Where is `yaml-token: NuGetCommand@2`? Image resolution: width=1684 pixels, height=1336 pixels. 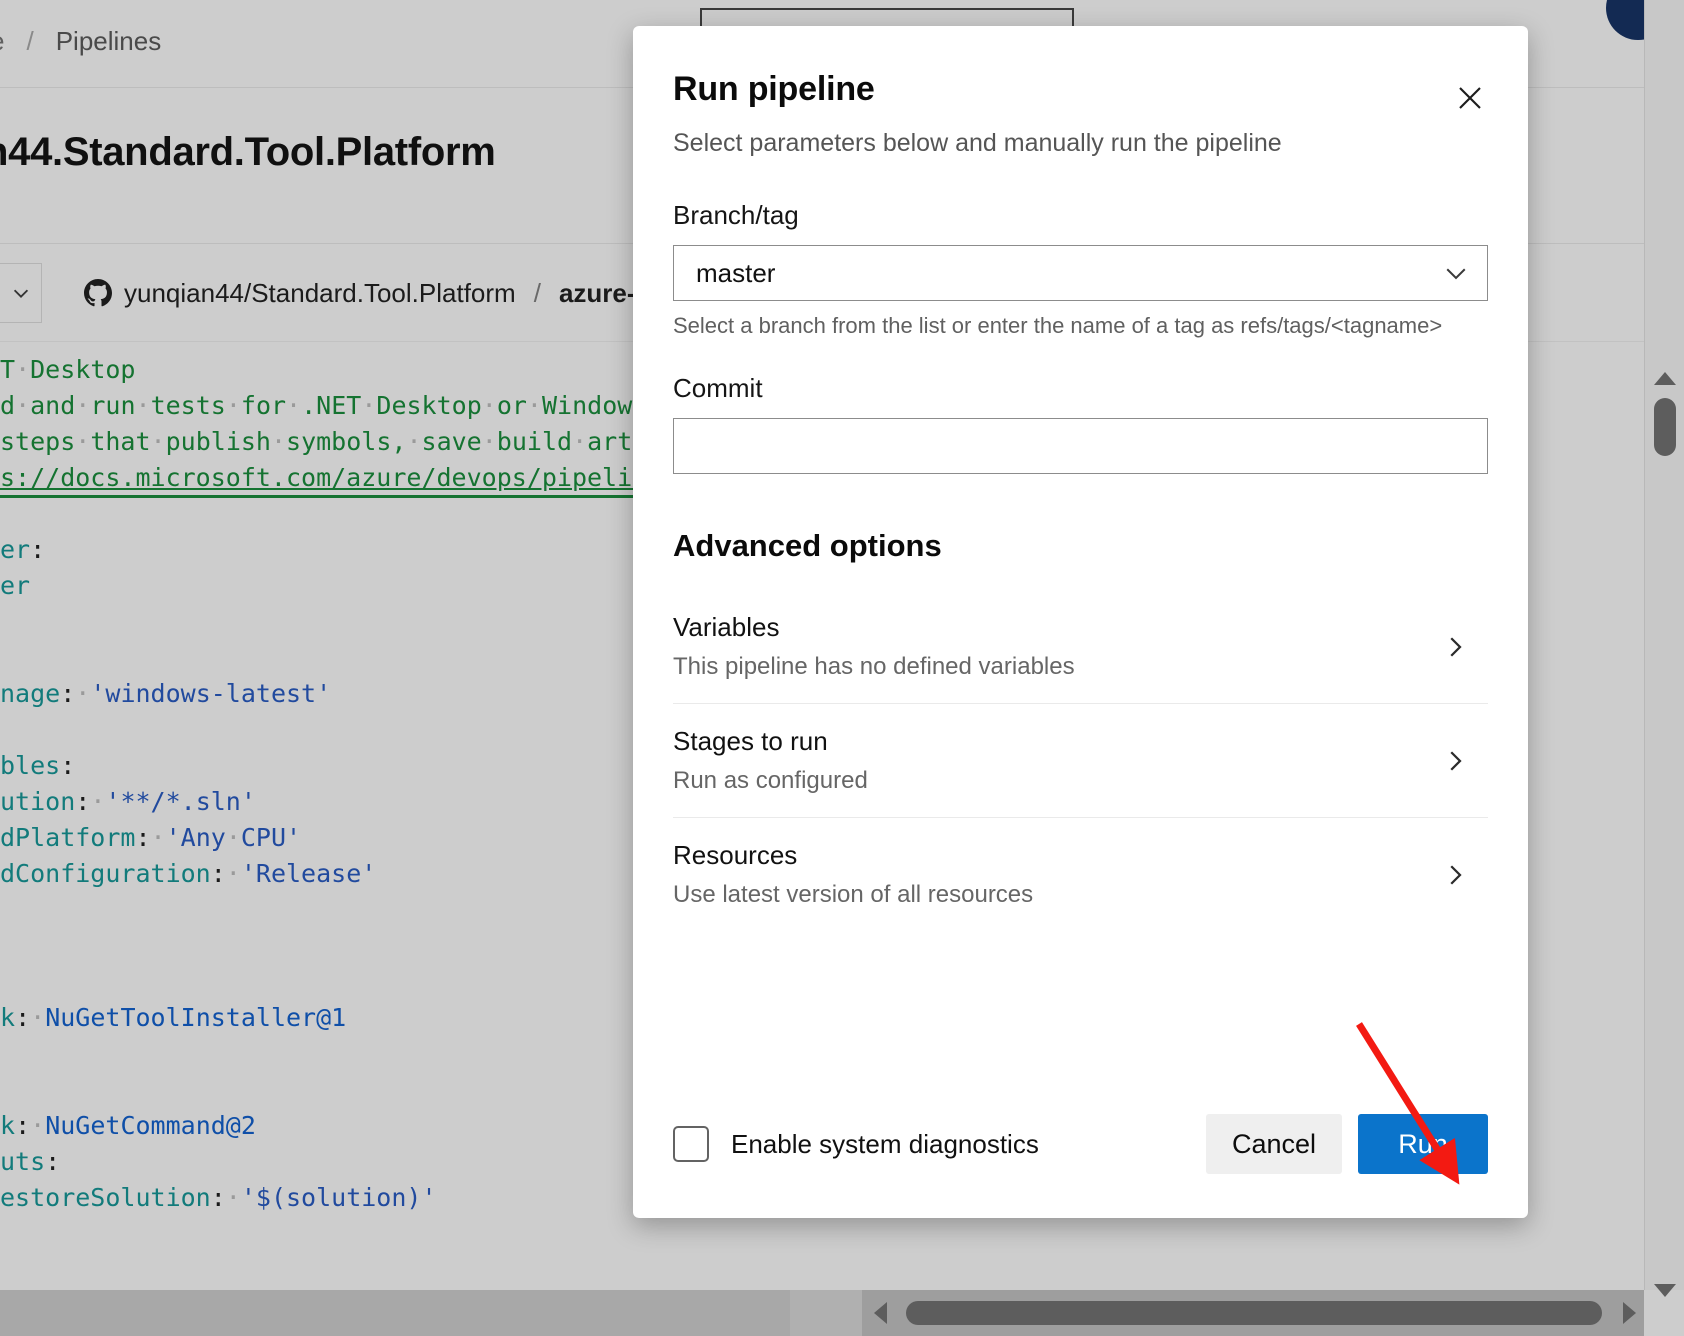 yaml-token: NuGetCommand@2 is located at coordinates (150, 1125).